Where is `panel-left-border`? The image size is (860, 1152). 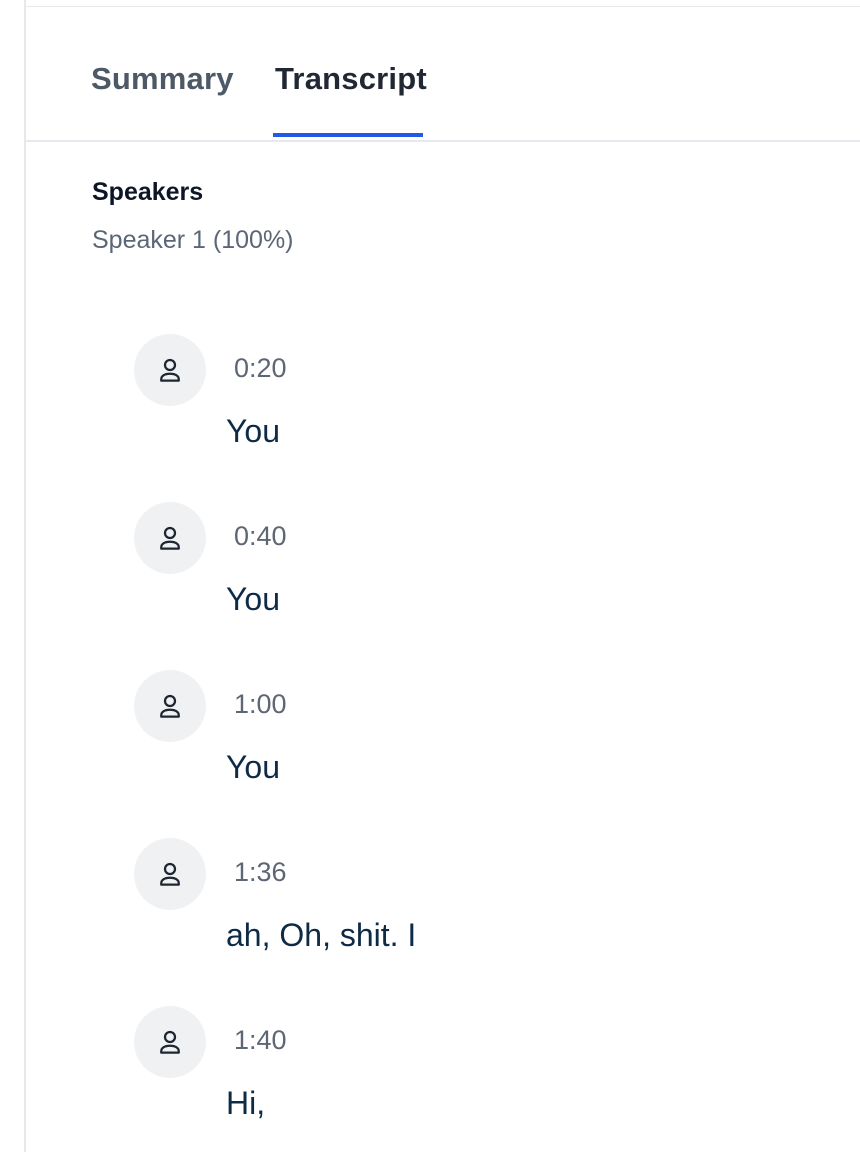 panel-left-border is located at coordinates (25, 576).